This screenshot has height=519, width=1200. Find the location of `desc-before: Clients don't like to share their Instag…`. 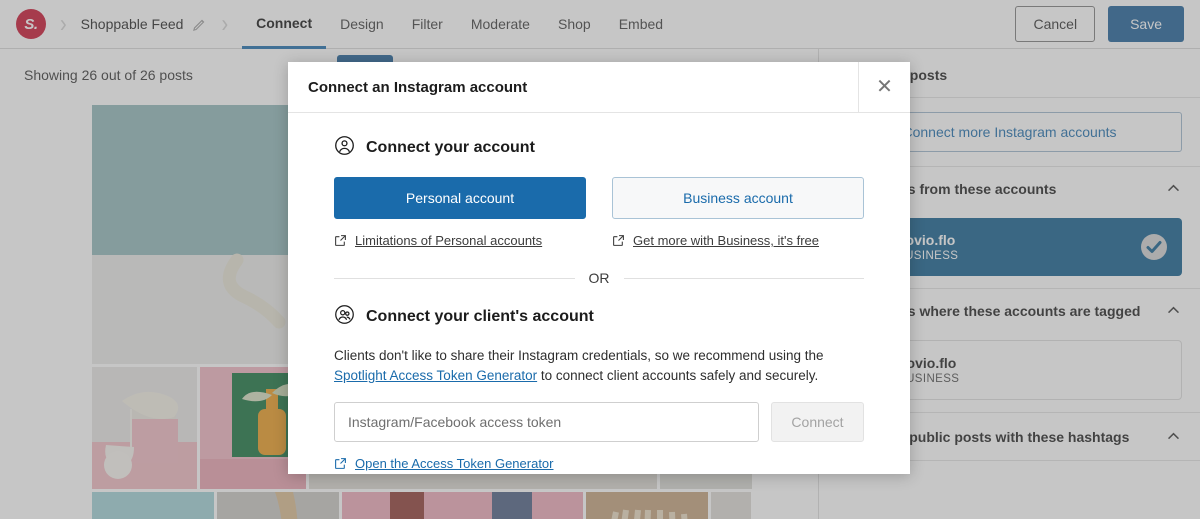

desc-before: Clients don't like to share their Instag… is located at coordinates (579, 355).